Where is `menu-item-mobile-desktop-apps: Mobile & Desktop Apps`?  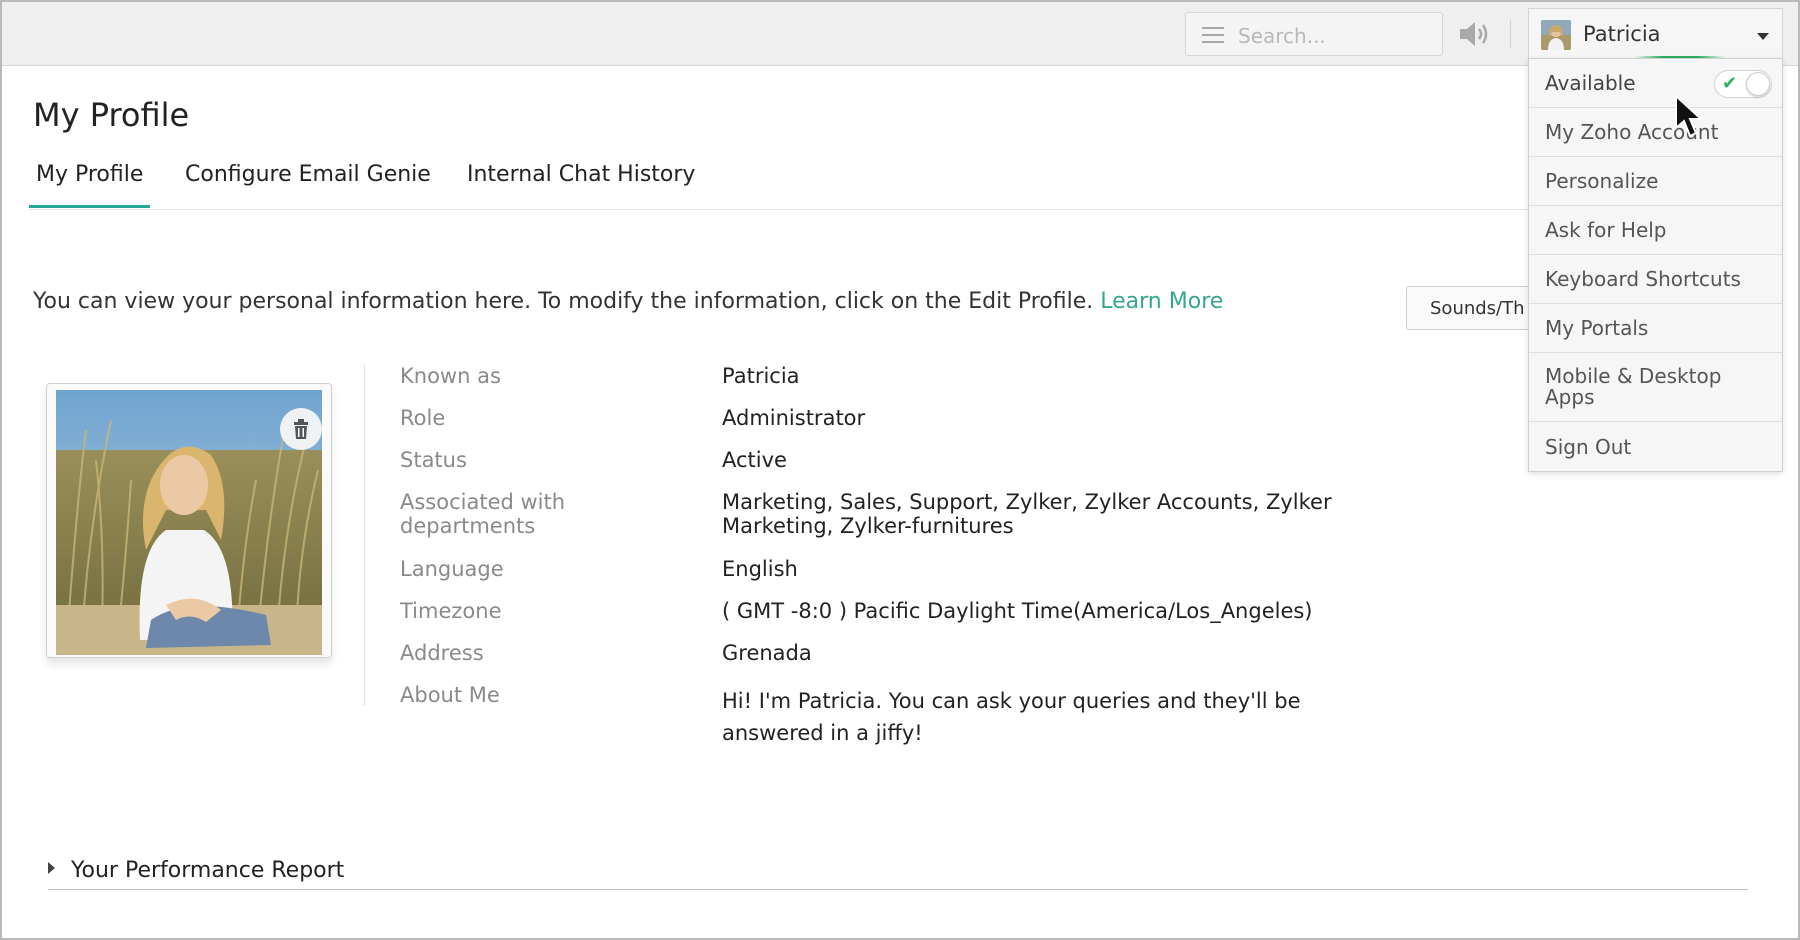 menu-item-mobile-desktop-apps: Mobile & Desktop Apps is located at coordinates (1655, 387).